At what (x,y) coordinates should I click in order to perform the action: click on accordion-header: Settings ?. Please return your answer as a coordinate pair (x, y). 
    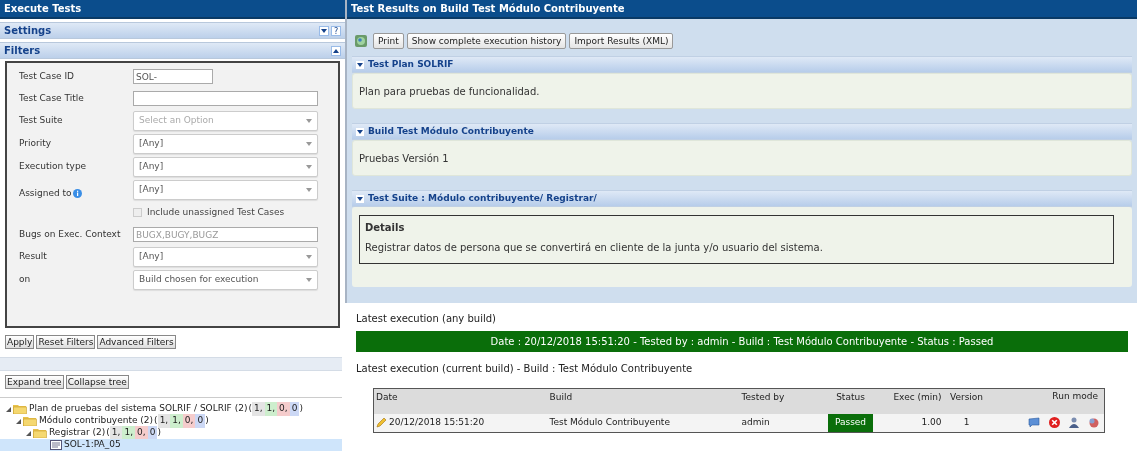
    Looking at the image, I should click on (172, 30).